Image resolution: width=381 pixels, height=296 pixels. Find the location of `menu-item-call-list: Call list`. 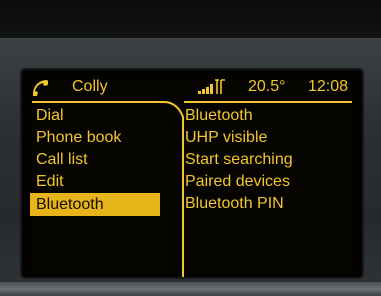

menu-item-call-list: Call list is located at coordinates (95, 160).